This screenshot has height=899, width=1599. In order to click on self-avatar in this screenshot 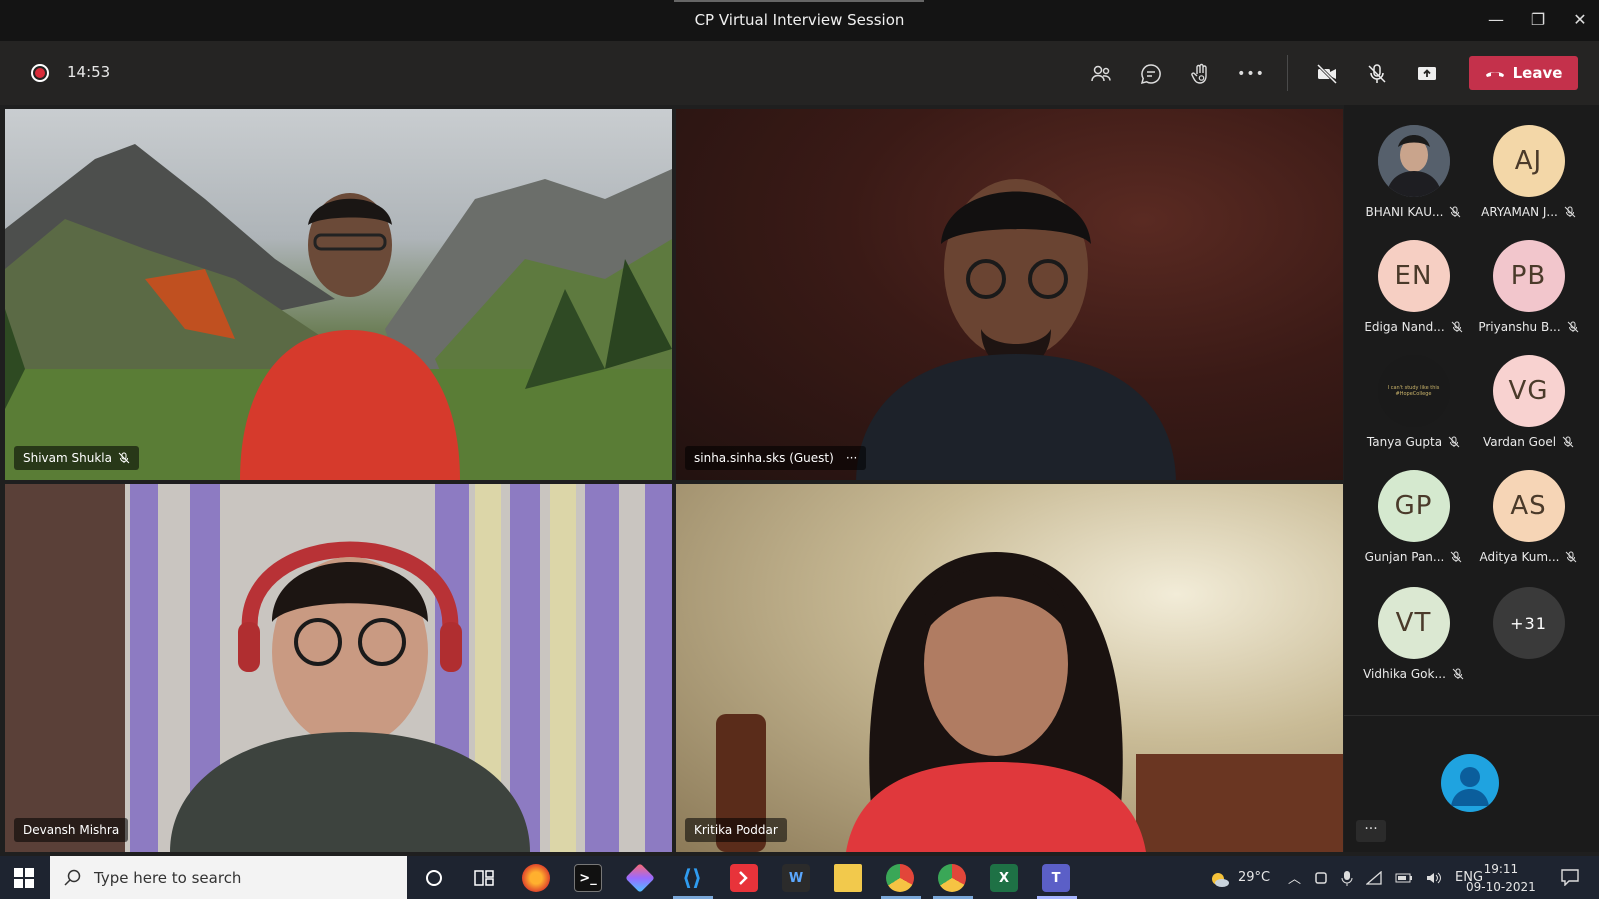, I will do `click(1470, 783)`.